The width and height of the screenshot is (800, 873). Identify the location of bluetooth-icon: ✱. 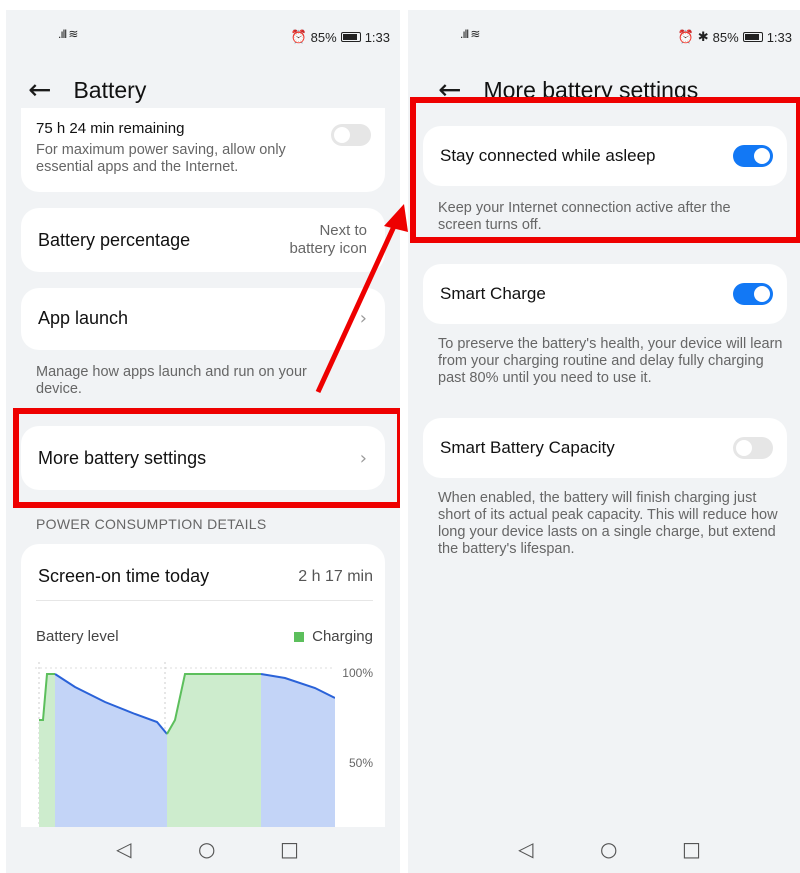
(703, 36).